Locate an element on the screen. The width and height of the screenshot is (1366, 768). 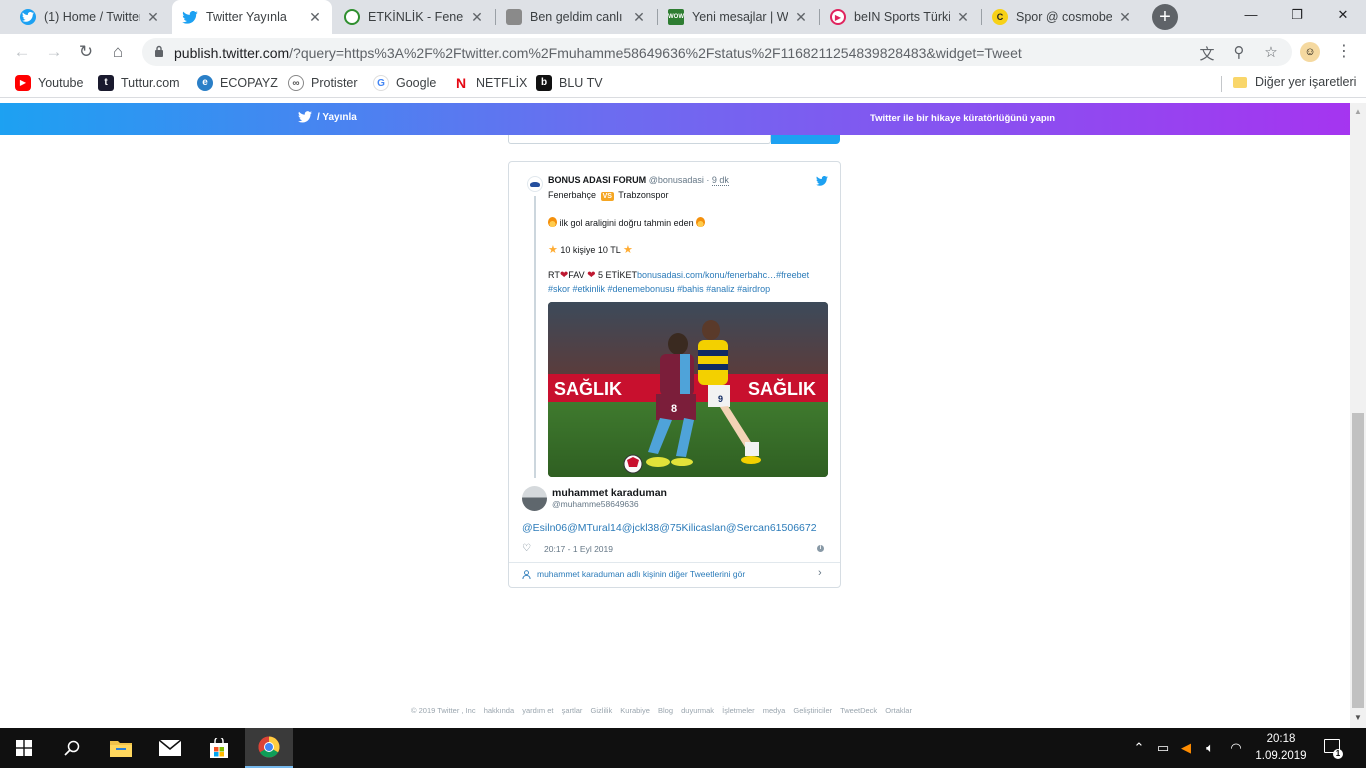
author-avatar is located at coordinates (534, 498).